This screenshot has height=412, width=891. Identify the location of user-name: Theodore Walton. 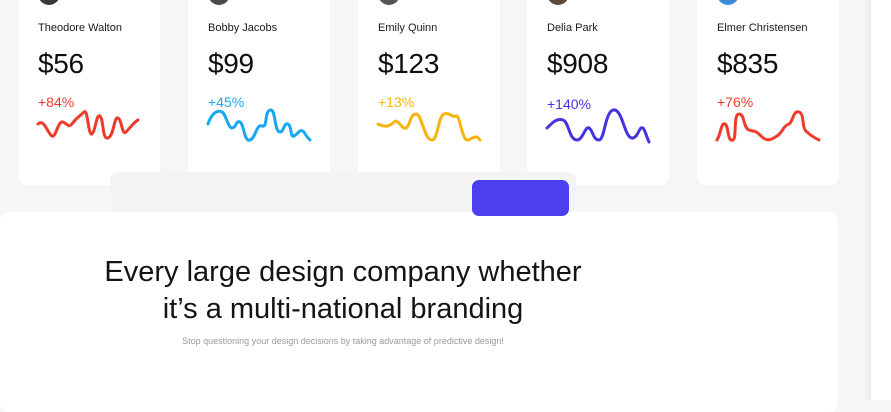
(80, 28).